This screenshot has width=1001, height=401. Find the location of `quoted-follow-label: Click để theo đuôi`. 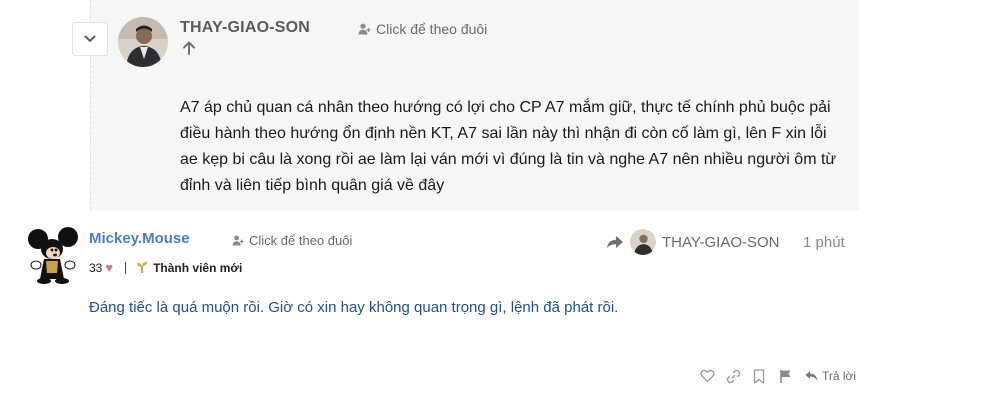

quoted-follow-label: Click để theo đuôi is located at coordinates (432, 29).